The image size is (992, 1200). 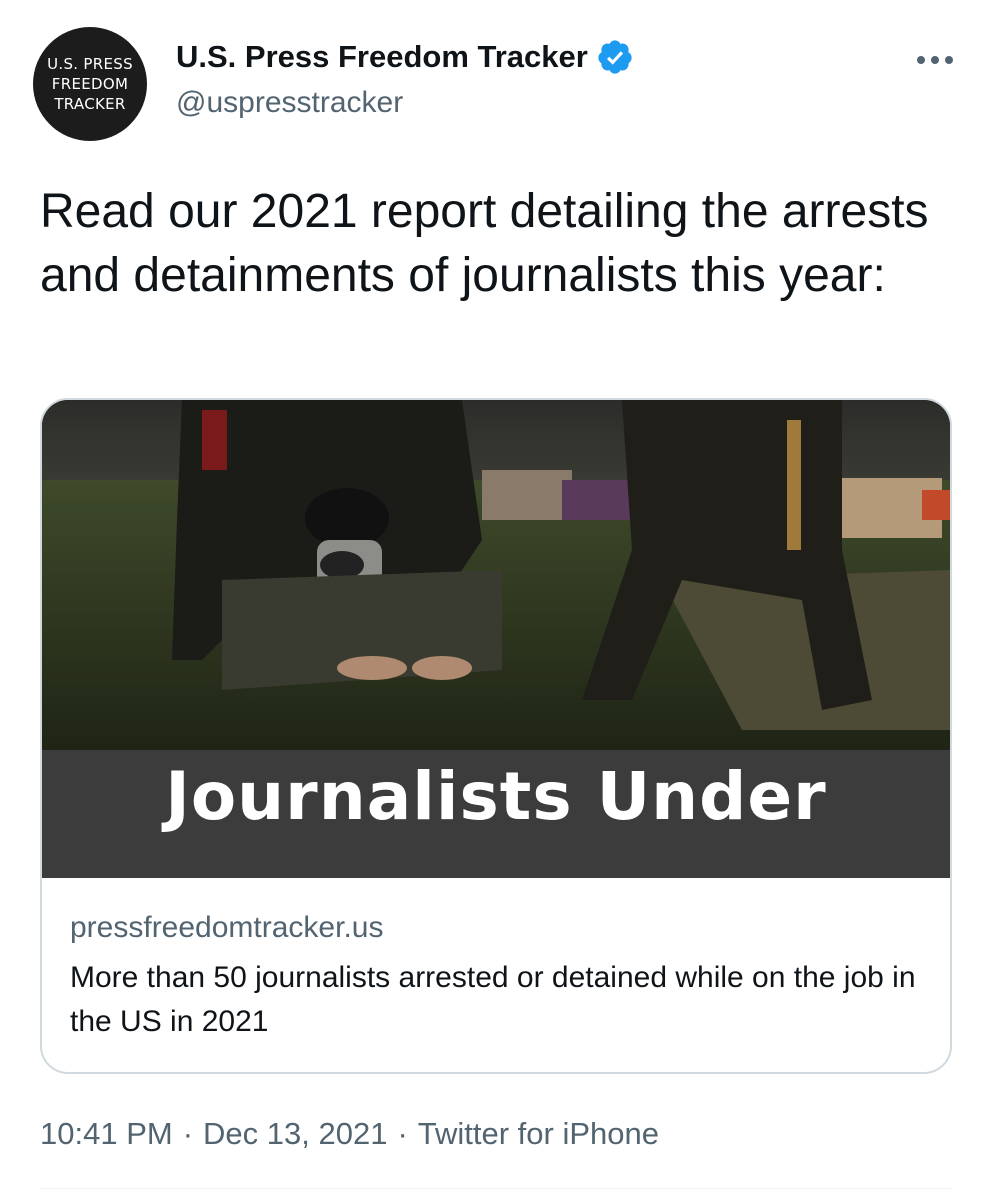 What do you see at coordinates (295, 1134) in the screenshot?
I see `tweet-date: Dec 13, 2021` at bounding box center [295, 1134].